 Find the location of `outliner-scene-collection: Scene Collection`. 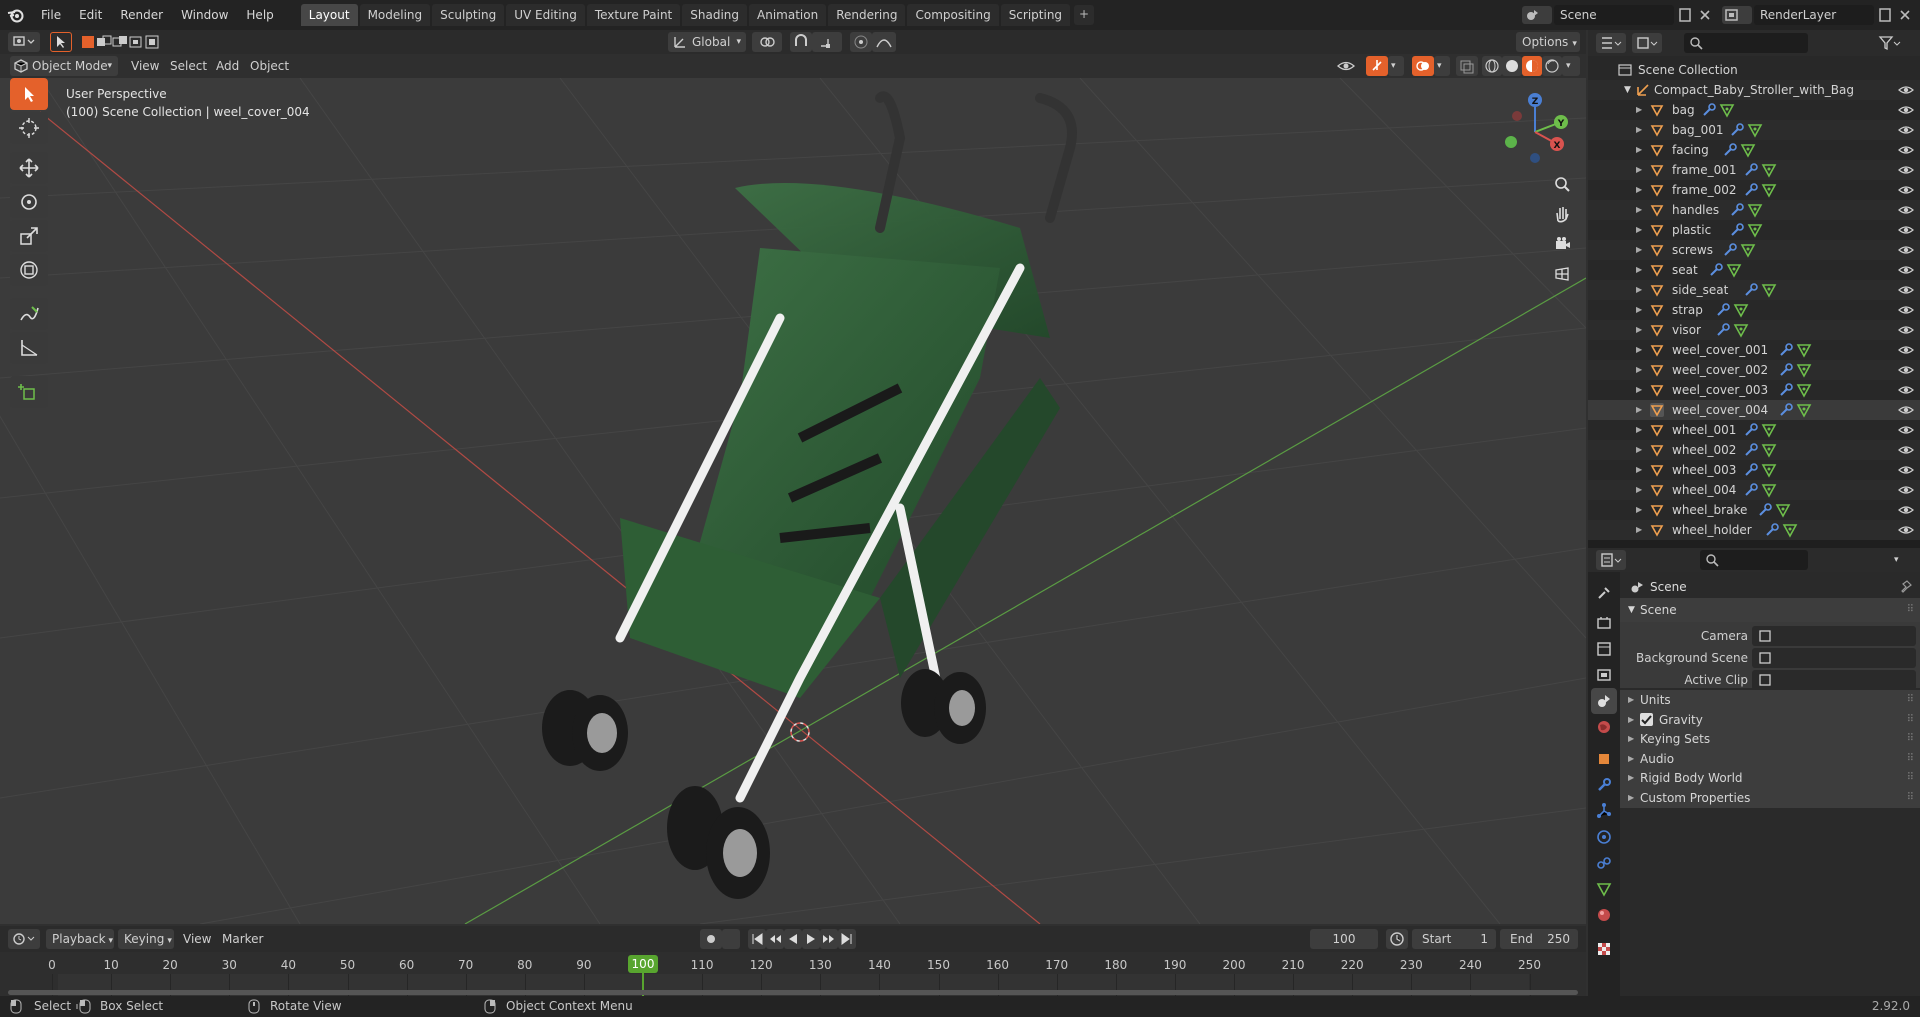

outliner-scene-collection: Scene Collection is located at coordinates (1754, 70).